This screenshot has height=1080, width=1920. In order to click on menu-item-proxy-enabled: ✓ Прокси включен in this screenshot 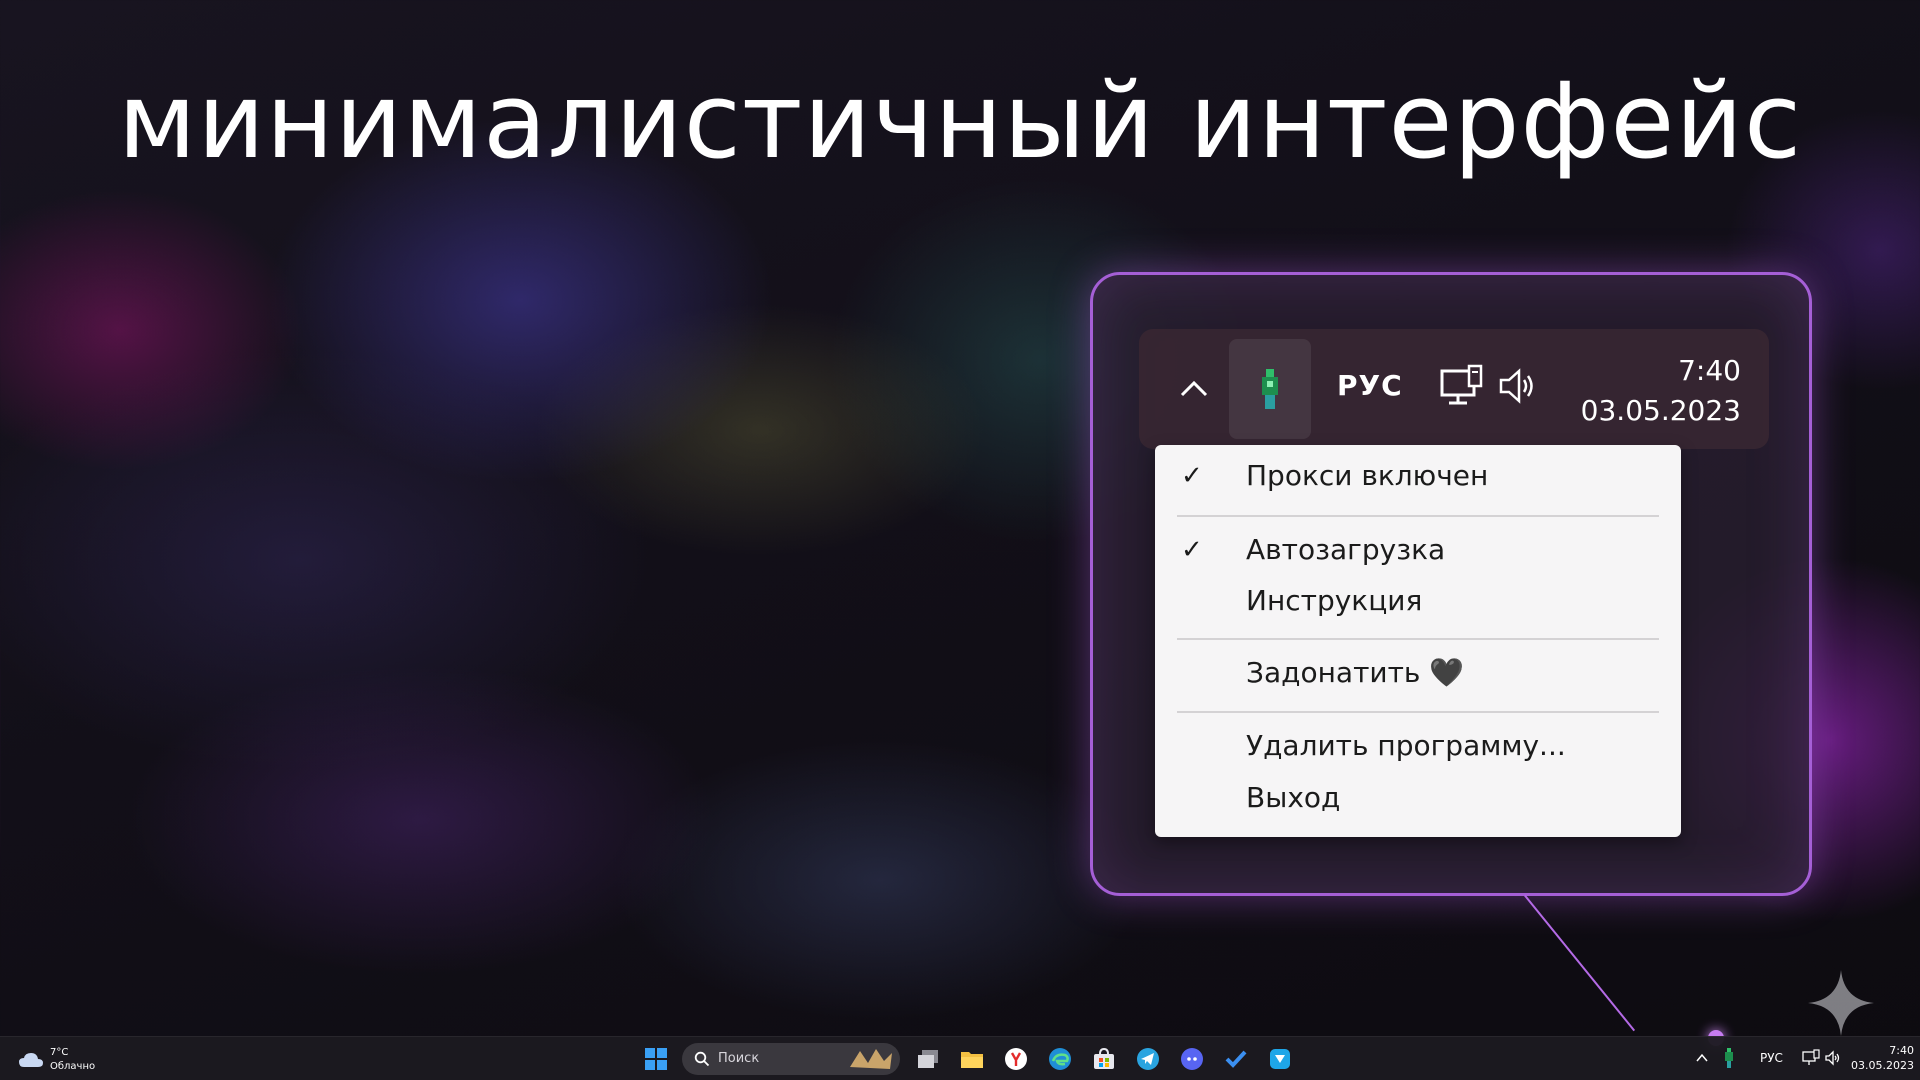, I will do `click(1418, 476)`.